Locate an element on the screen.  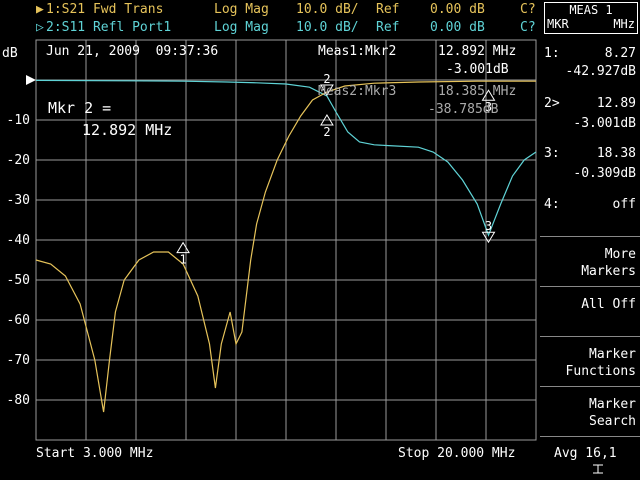
marker-search-softkey: Marker Search is located at coordinates (612, 413).